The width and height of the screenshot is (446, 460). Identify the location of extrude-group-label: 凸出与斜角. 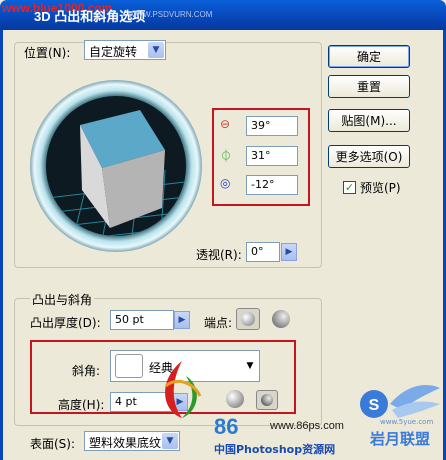
(62, 299).